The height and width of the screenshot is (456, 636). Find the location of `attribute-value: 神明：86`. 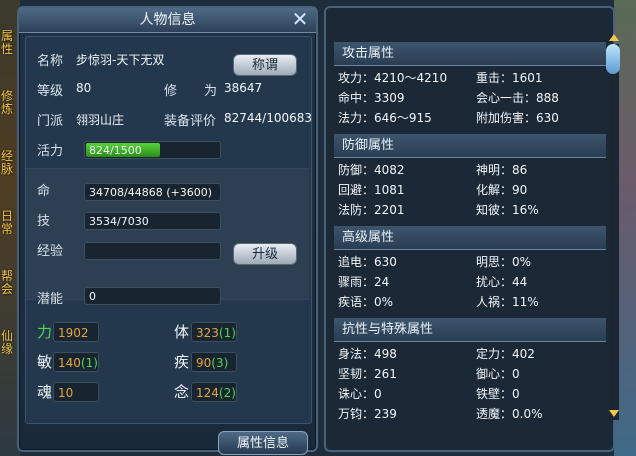

attribute-value: 神明：86 is located at coordinates (502, 170).